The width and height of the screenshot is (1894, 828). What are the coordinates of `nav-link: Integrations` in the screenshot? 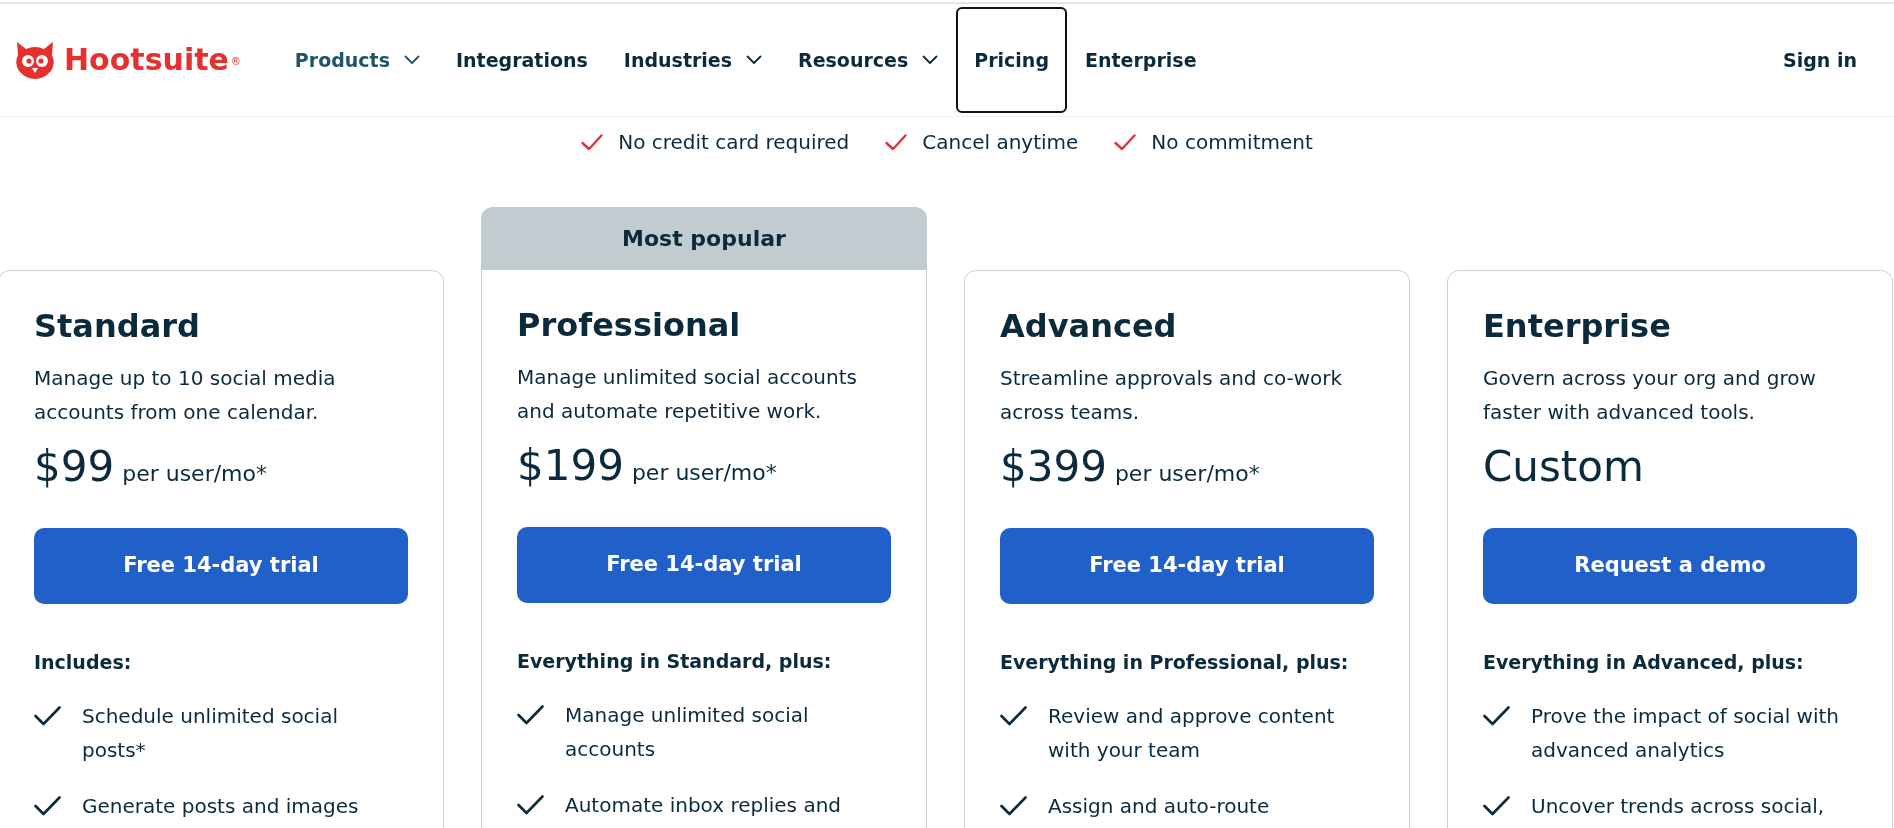 It's located at (522, 60).